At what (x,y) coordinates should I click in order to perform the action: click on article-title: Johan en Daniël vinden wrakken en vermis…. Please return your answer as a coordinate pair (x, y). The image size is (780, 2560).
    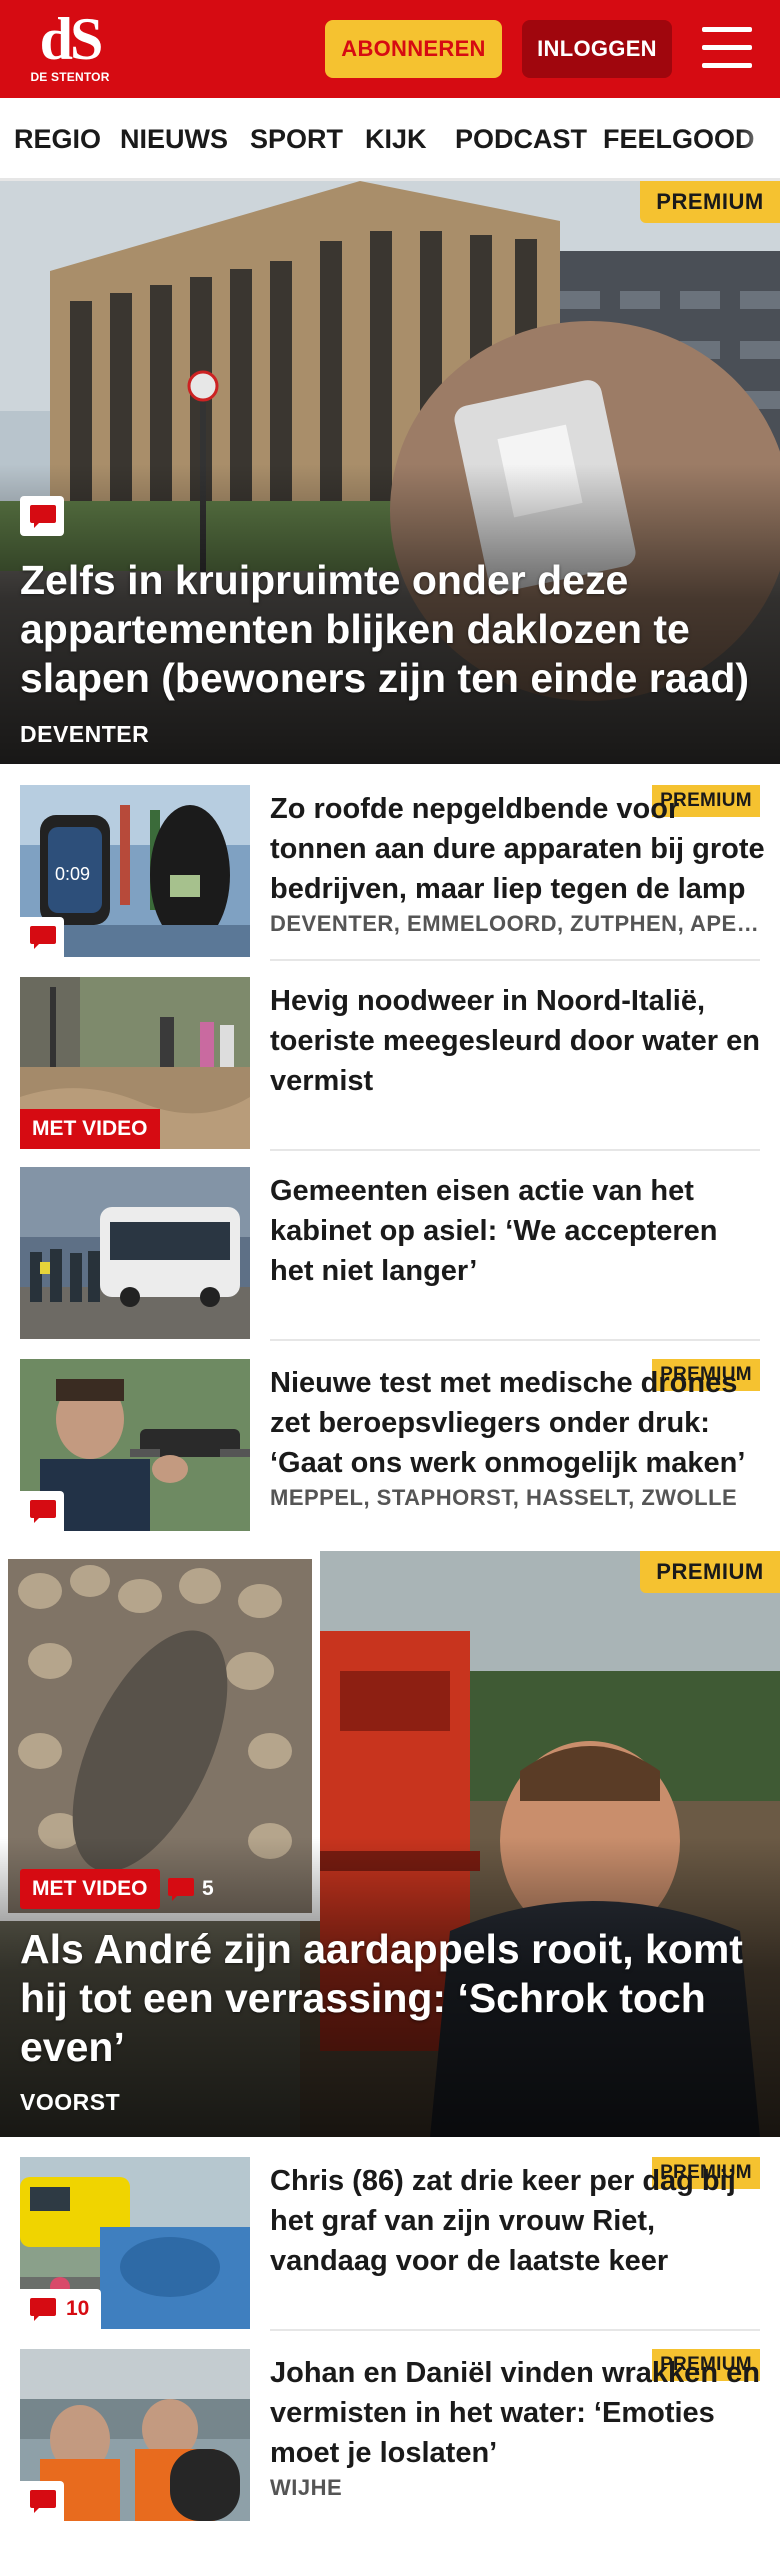
    Looking at the image, I should click on (517, 2413).